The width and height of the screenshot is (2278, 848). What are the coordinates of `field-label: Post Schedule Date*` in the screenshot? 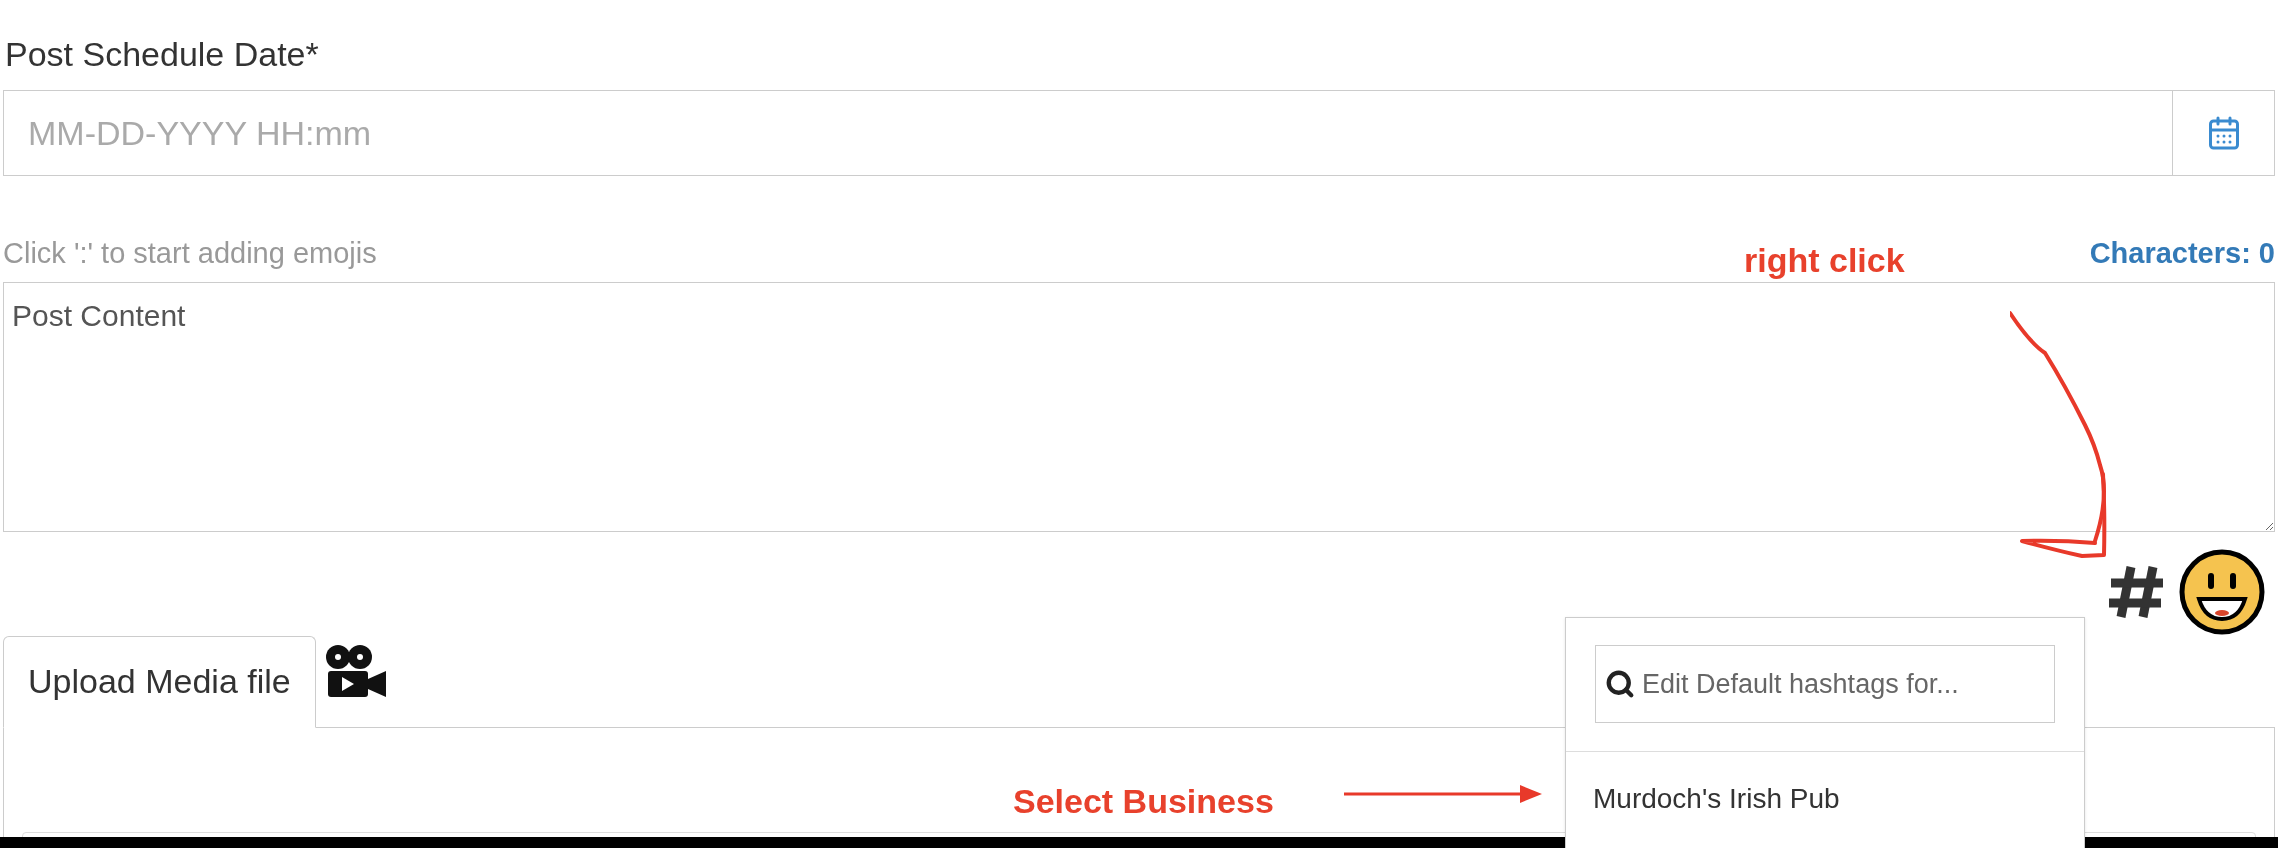 It's located at (161, 54).